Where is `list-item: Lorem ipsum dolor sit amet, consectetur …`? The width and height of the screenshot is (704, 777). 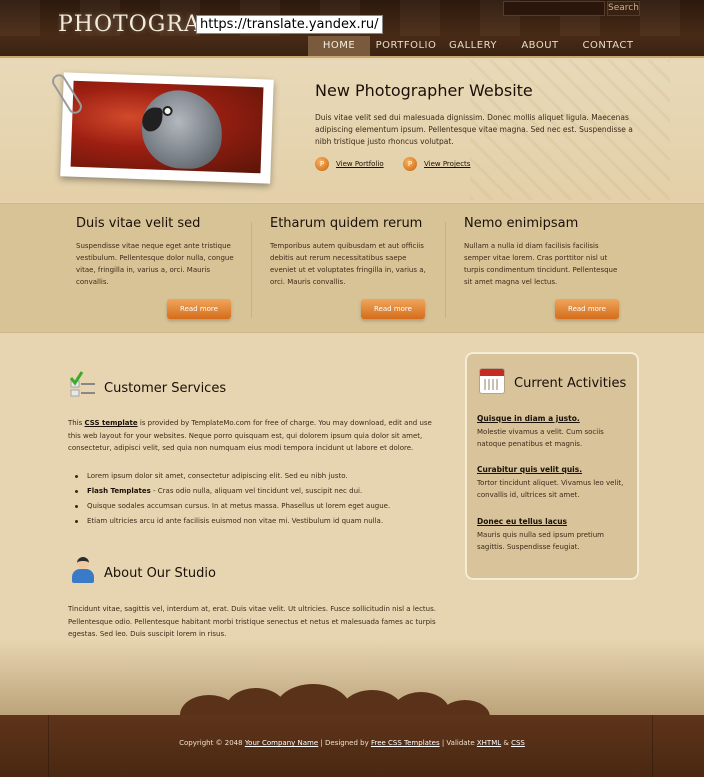 list-item: Lorem ipsum dolor sit amet, consectetur … is located at coordinates (257, 476).